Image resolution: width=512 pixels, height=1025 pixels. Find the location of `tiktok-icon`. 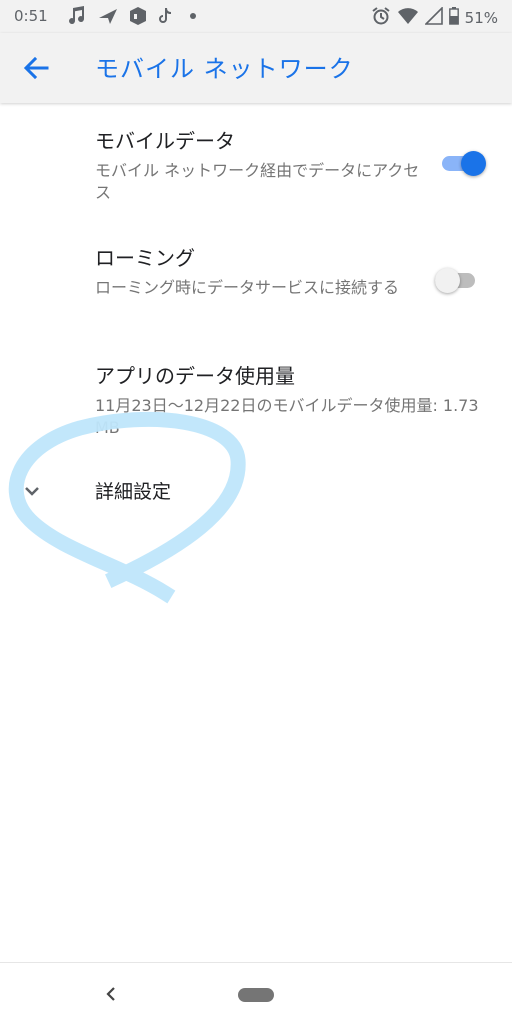

tiktok-icon is located at coordinates (165, 18).